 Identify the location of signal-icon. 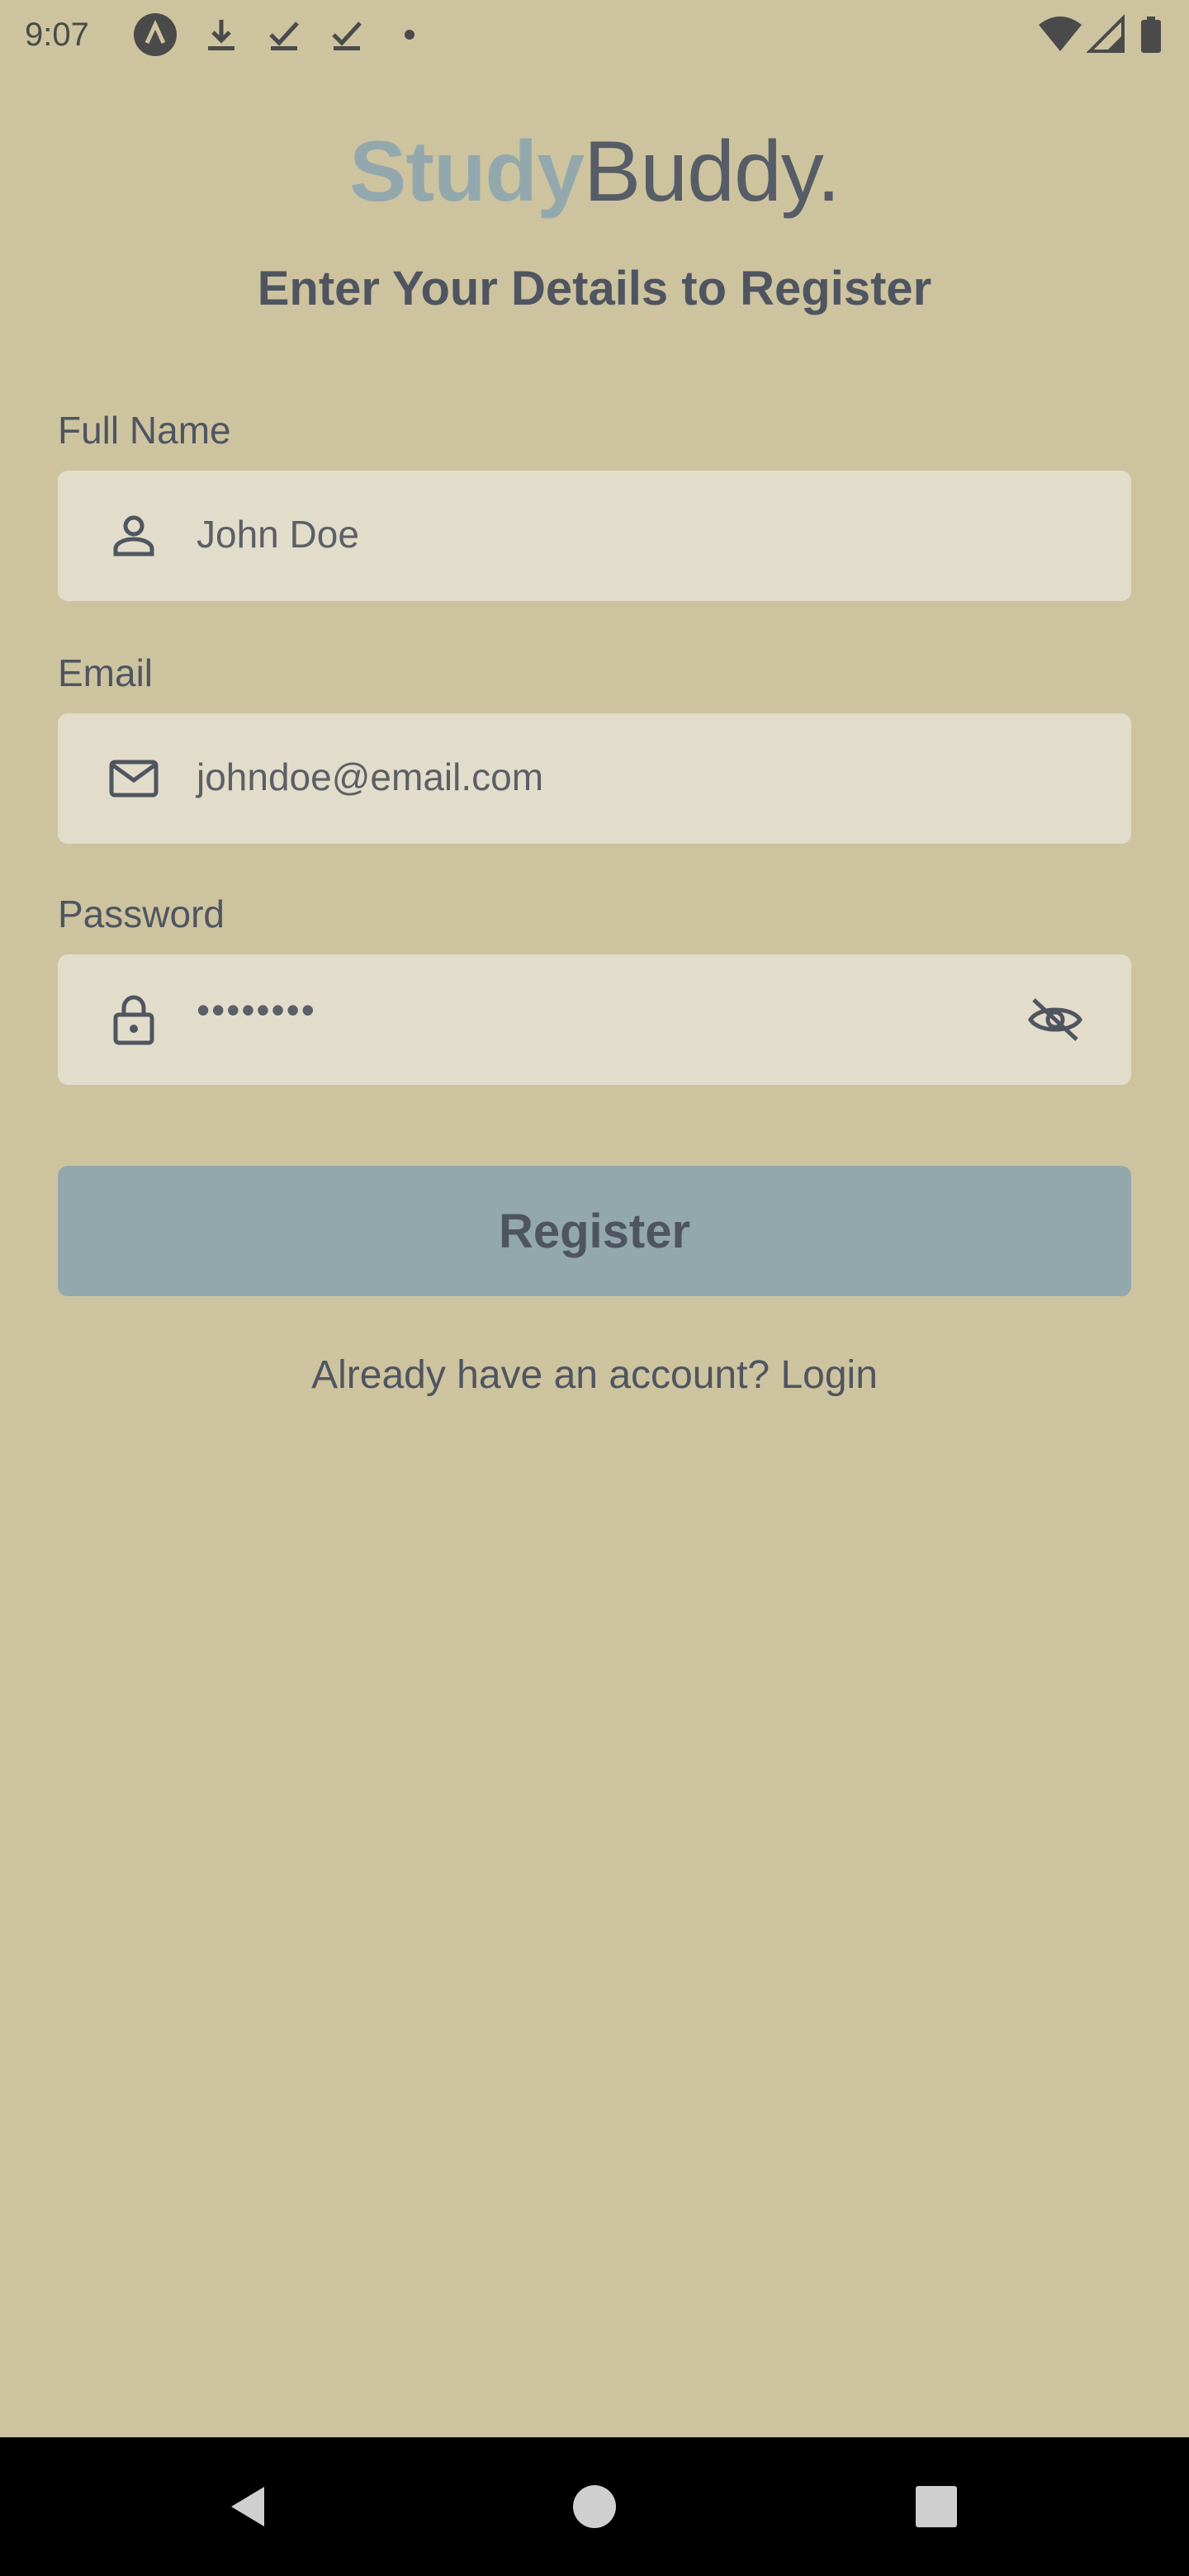
(1106, 33).